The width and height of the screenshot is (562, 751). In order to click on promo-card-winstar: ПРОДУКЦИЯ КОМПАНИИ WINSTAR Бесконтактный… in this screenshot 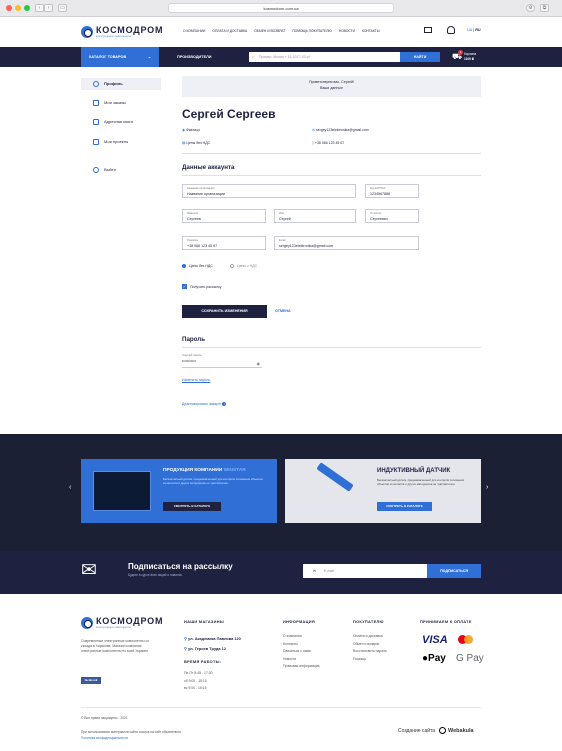, I will do `click(179, 491)`.